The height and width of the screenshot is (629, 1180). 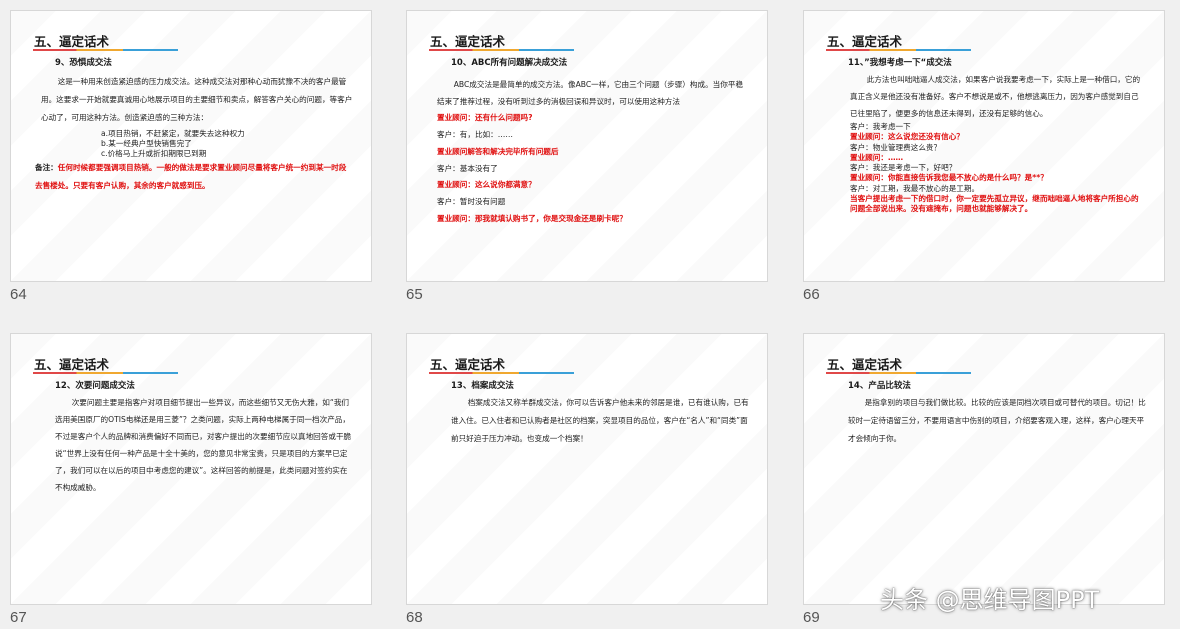 What do you see at coordinates (532, 218) in the screenshot?
I see `dialogue-line: 置业顾问：那我就填认购书了，你是交现金还是刷卡呢？` at bounding box center [532, 218].